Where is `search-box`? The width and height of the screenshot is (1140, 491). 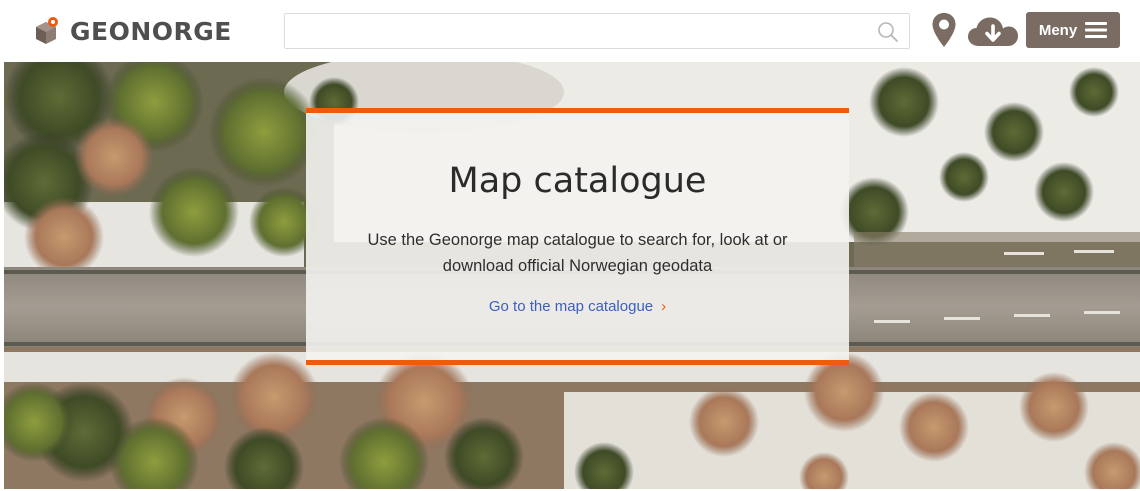 search-box is located at coordinates (597, 31).